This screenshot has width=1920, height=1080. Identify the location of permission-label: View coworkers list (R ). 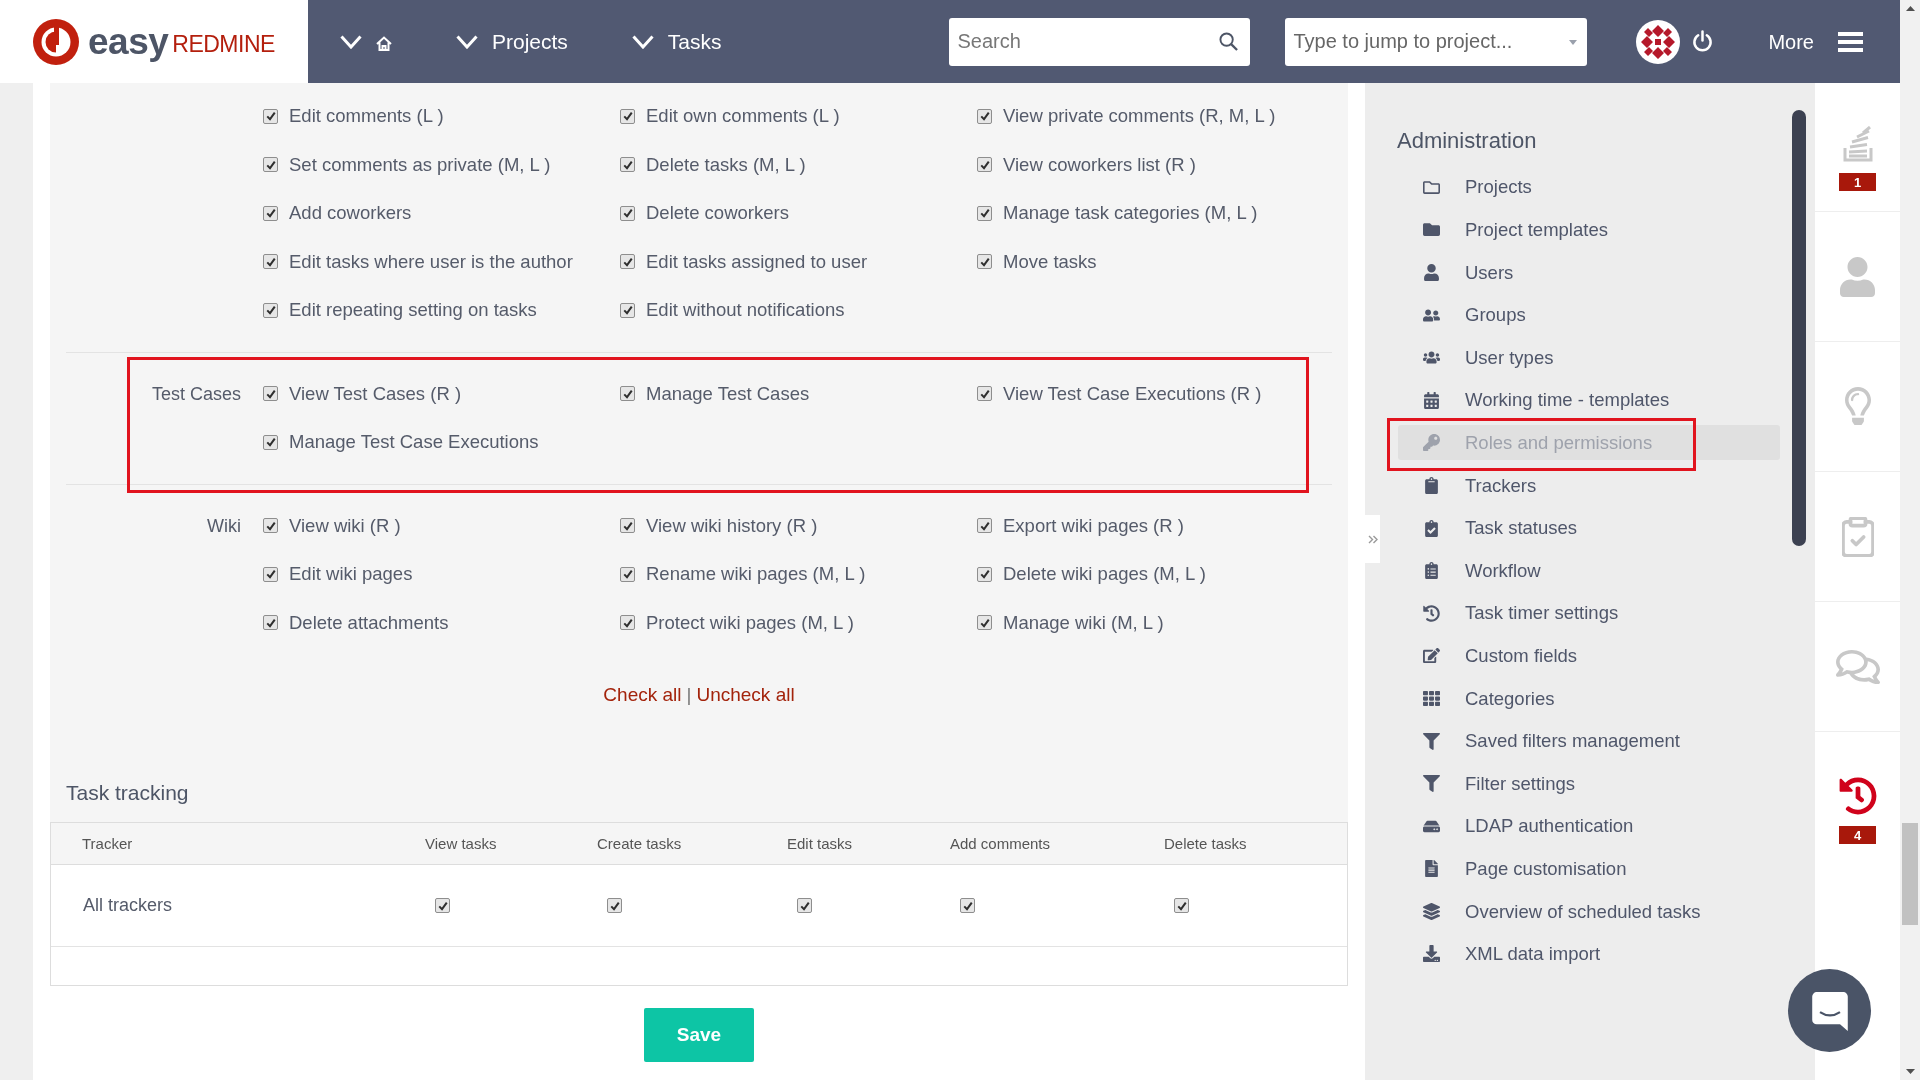
(1099, 164).